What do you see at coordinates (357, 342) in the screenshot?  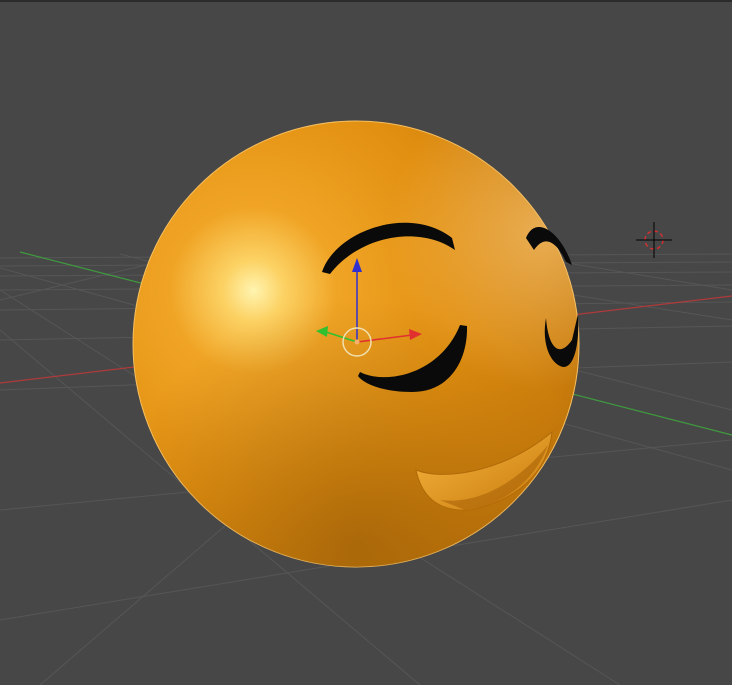 I see `gizmo-pivot-dot` at bounding box center [357, 342].